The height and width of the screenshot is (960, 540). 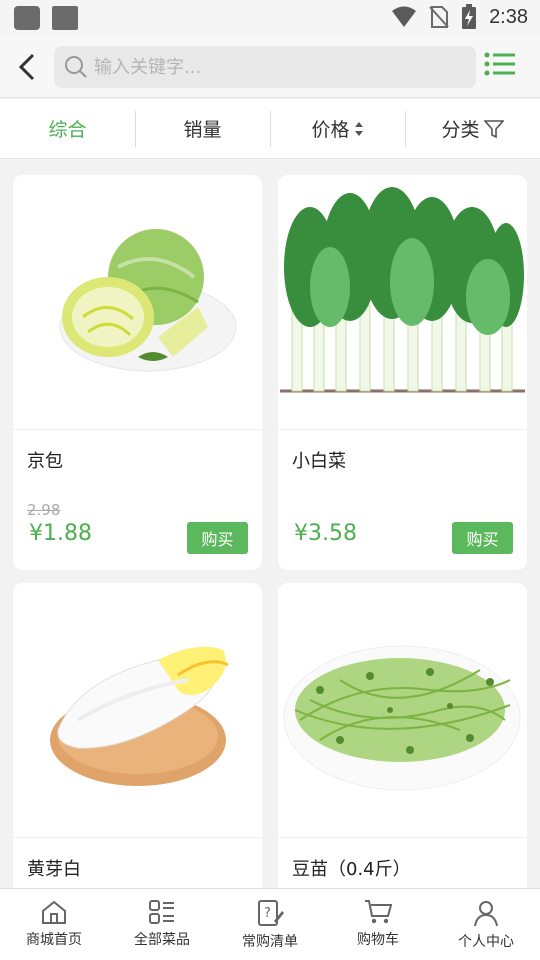 What do you see at coordinates (319, 461) in the screenshot?
I see `product-name: 小白菜` at bounding box center [319, 461].